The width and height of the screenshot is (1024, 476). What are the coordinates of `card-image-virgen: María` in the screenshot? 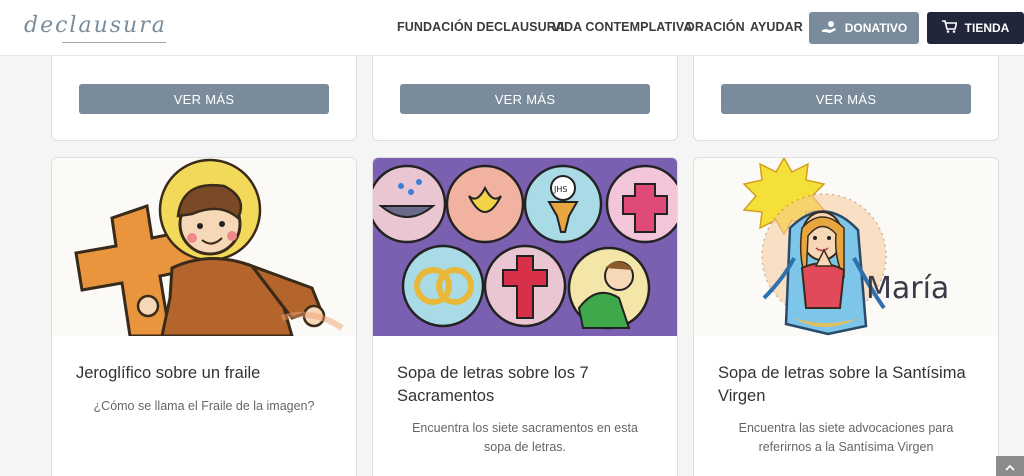 It's located at (846, 247).